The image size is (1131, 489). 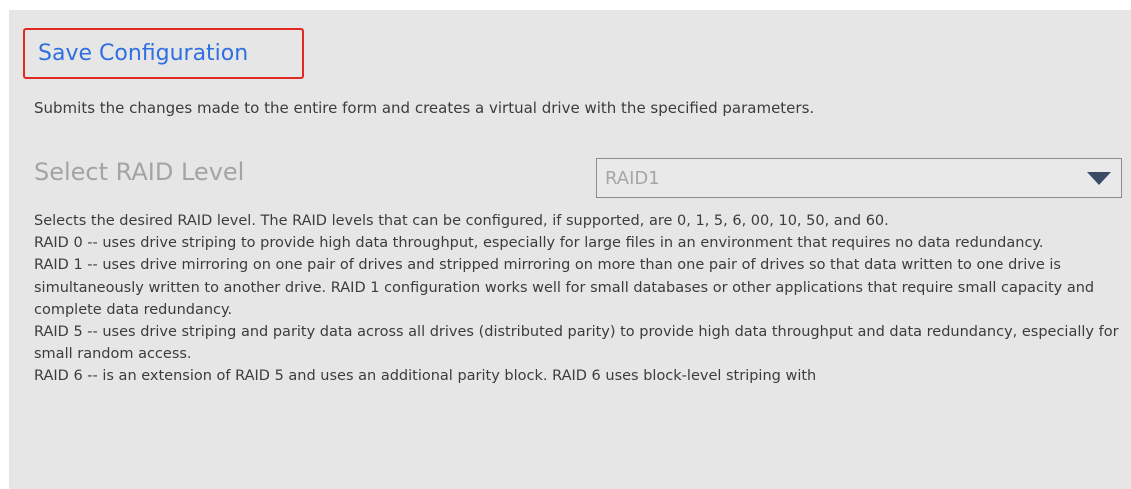 What do you see at coordinates (1099, 178) in the screenshot?
I see `dropdown-arrow-icon` at bounding box center [1099, 178].